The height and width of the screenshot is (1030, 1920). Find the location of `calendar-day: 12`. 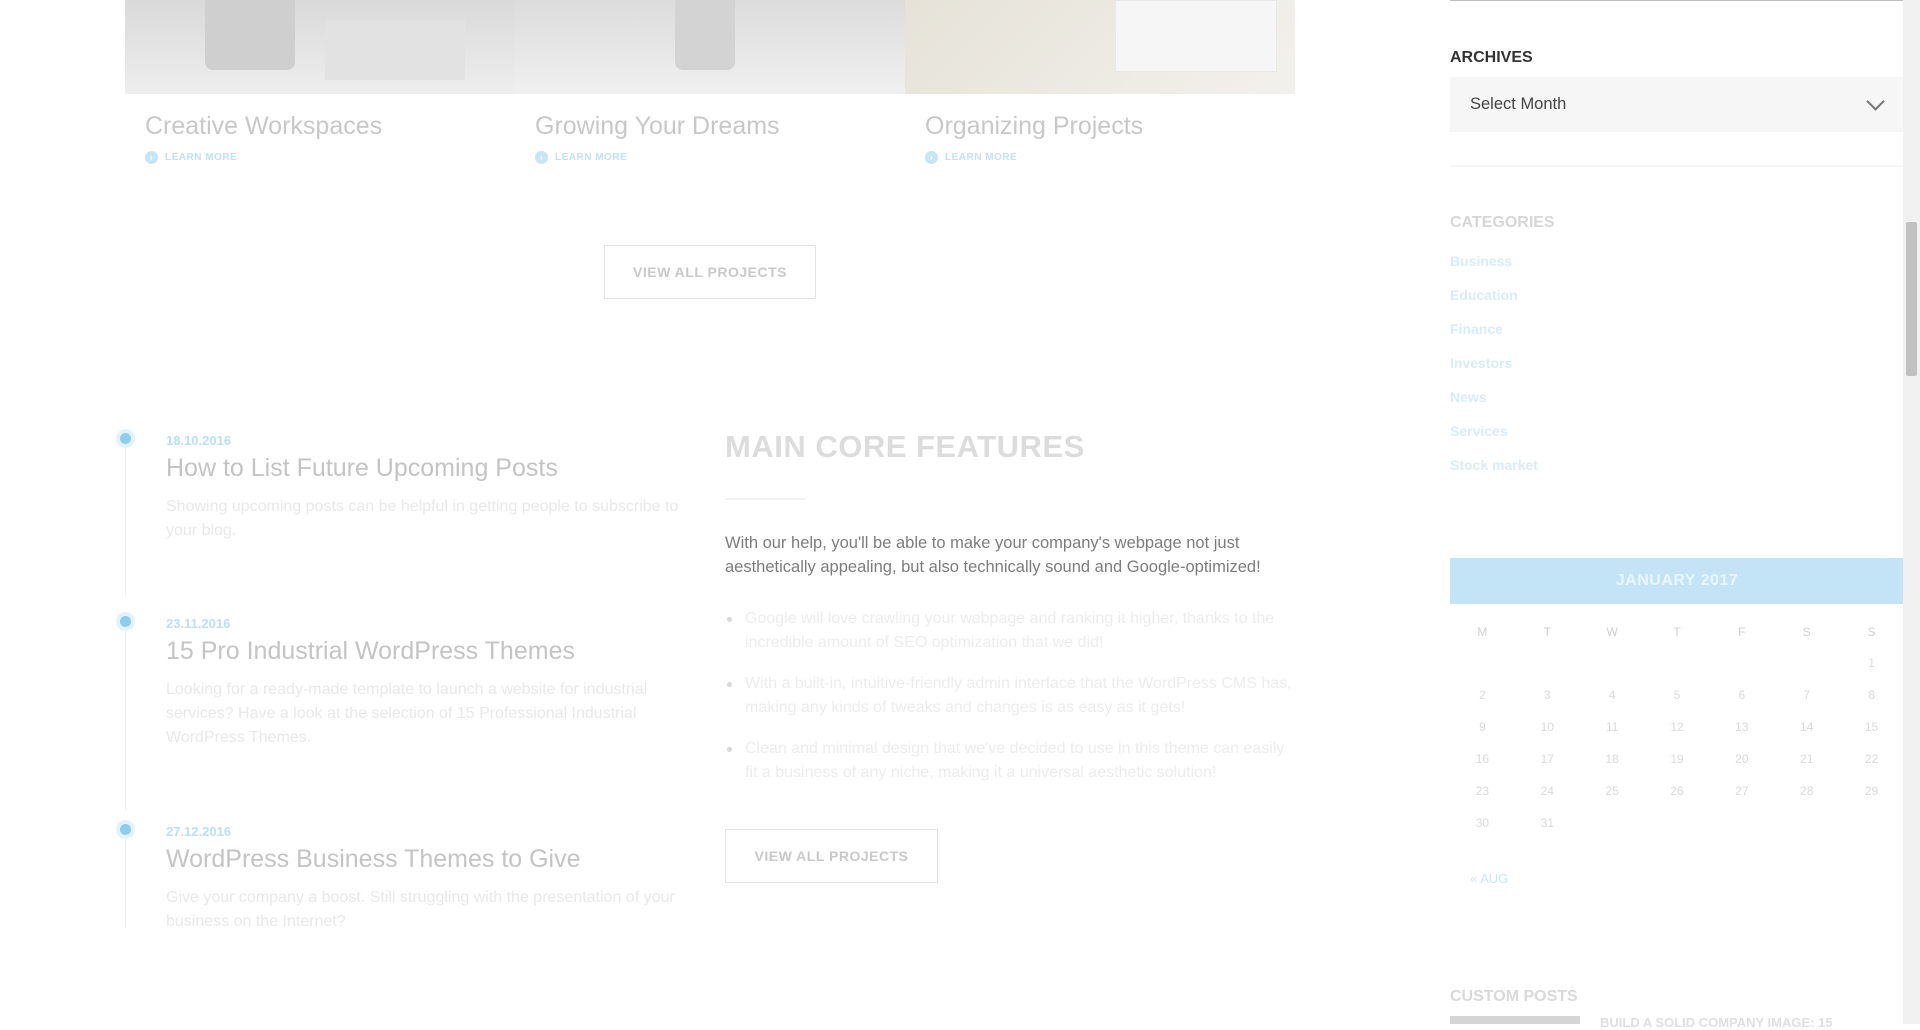

calendar-day: 12 is located at coordinates (1677, 727).